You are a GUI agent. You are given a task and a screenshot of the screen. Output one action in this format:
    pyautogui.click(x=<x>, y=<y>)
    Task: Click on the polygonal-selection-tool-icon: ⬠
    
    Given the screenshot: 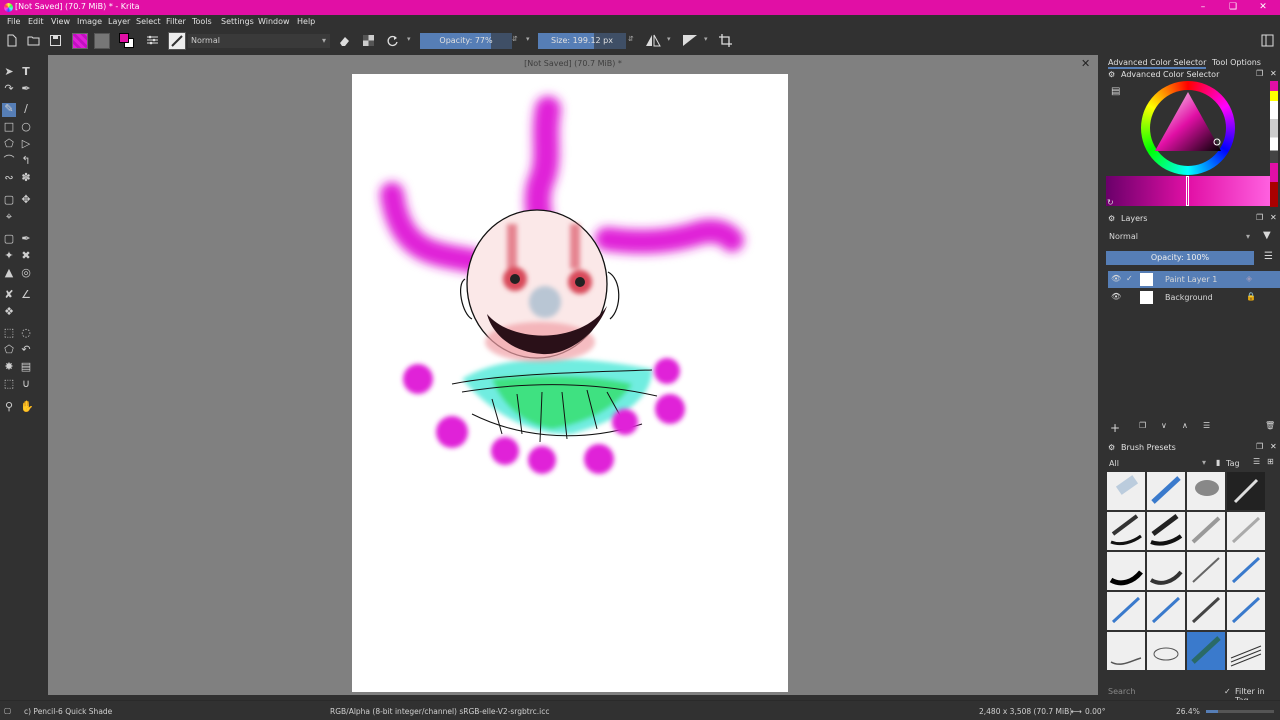 What is the action you would take?
    pyautogui.click(x=9, y=350)
    